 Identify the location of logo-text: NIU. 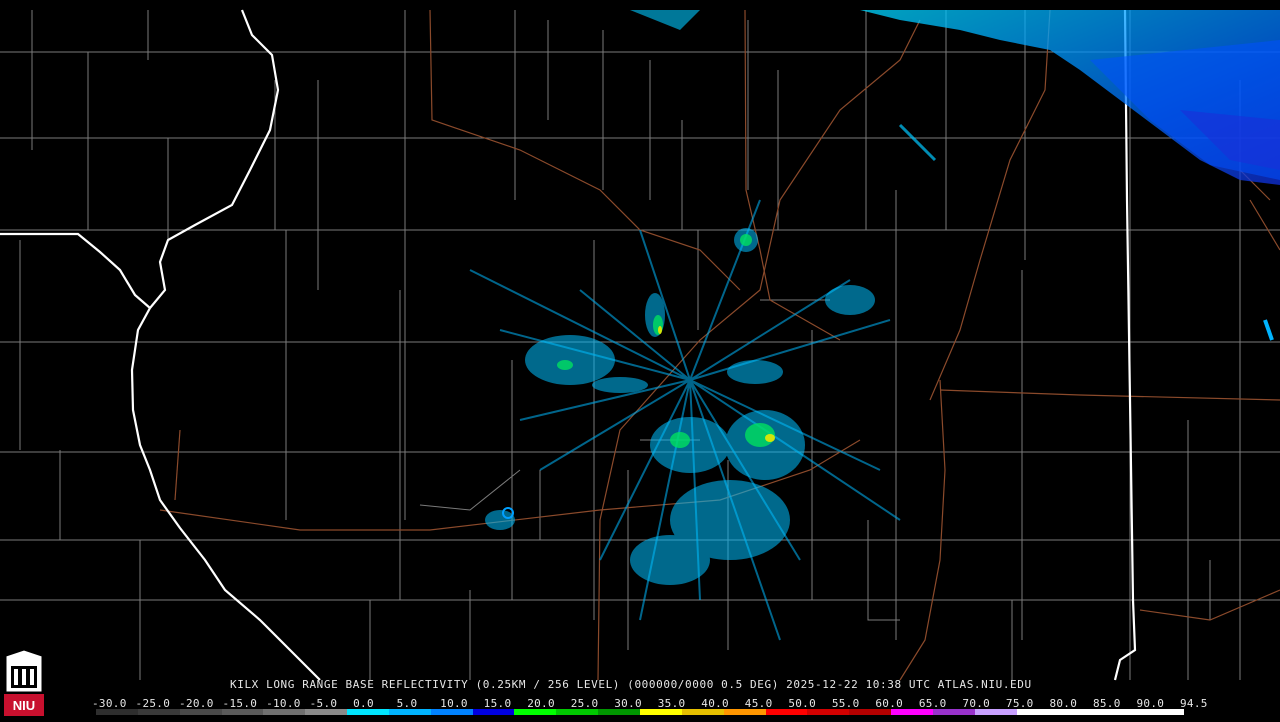
(24, 705).